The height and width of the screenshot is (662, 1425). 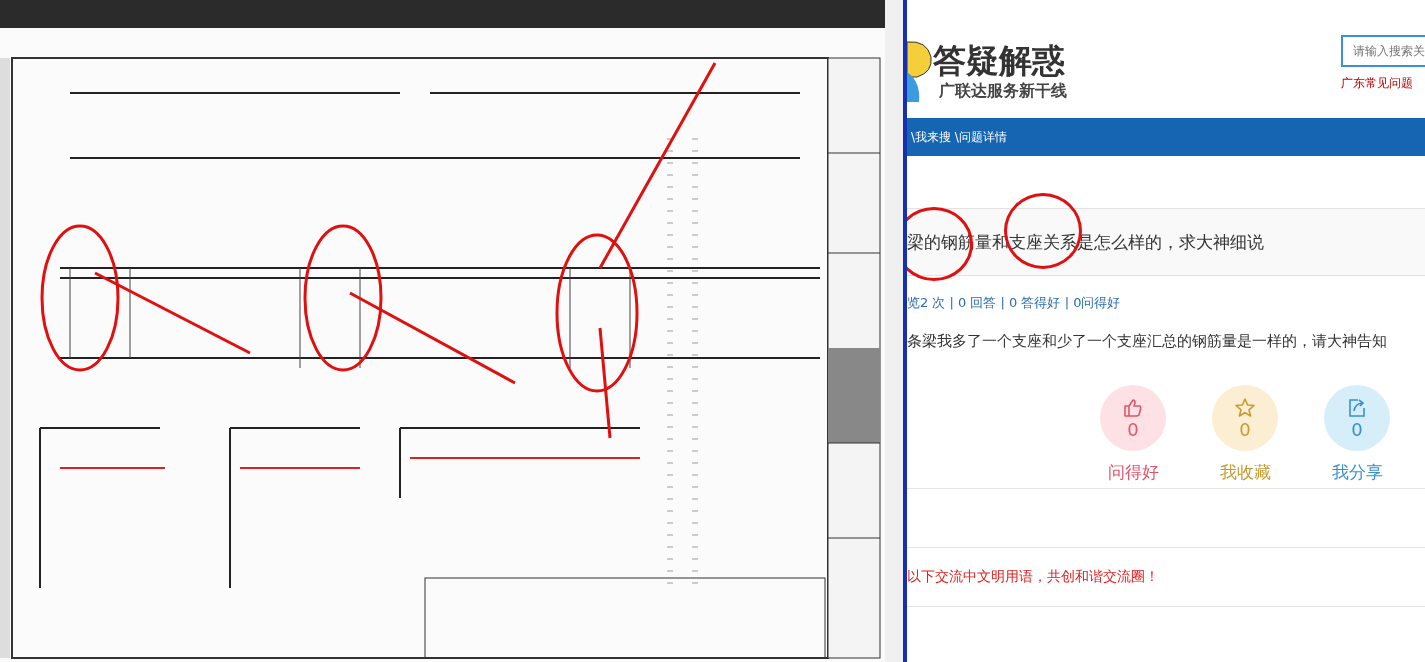 What do you see at coordinates (1147, 341) in the screenshot?
I see `question-body: 条梁我多了一个支座和少了一个支座汇总的钢筋量是一样的，请大神告知` at bounding box center [1147, 341].